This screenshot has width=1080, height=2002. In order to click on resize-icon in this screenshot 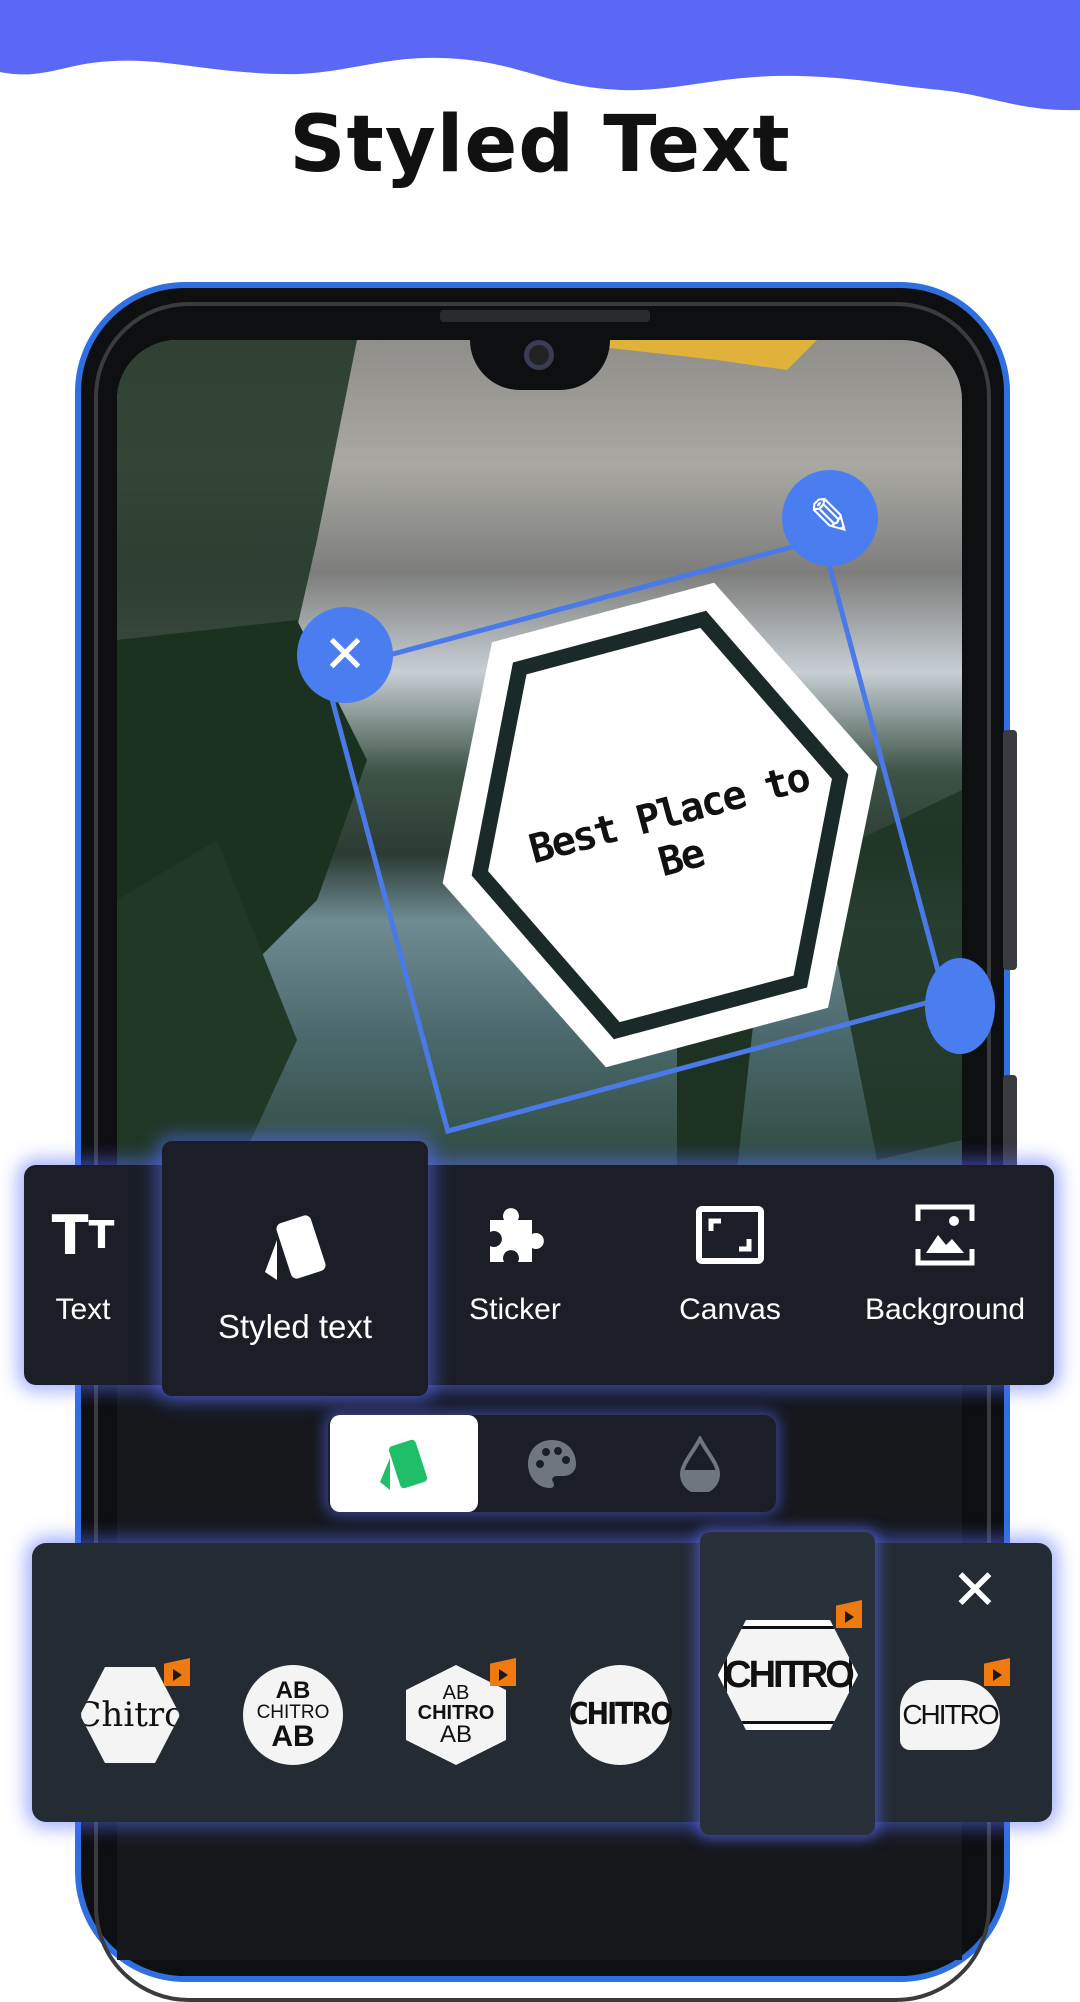, I will do `click(960, 1006)`.